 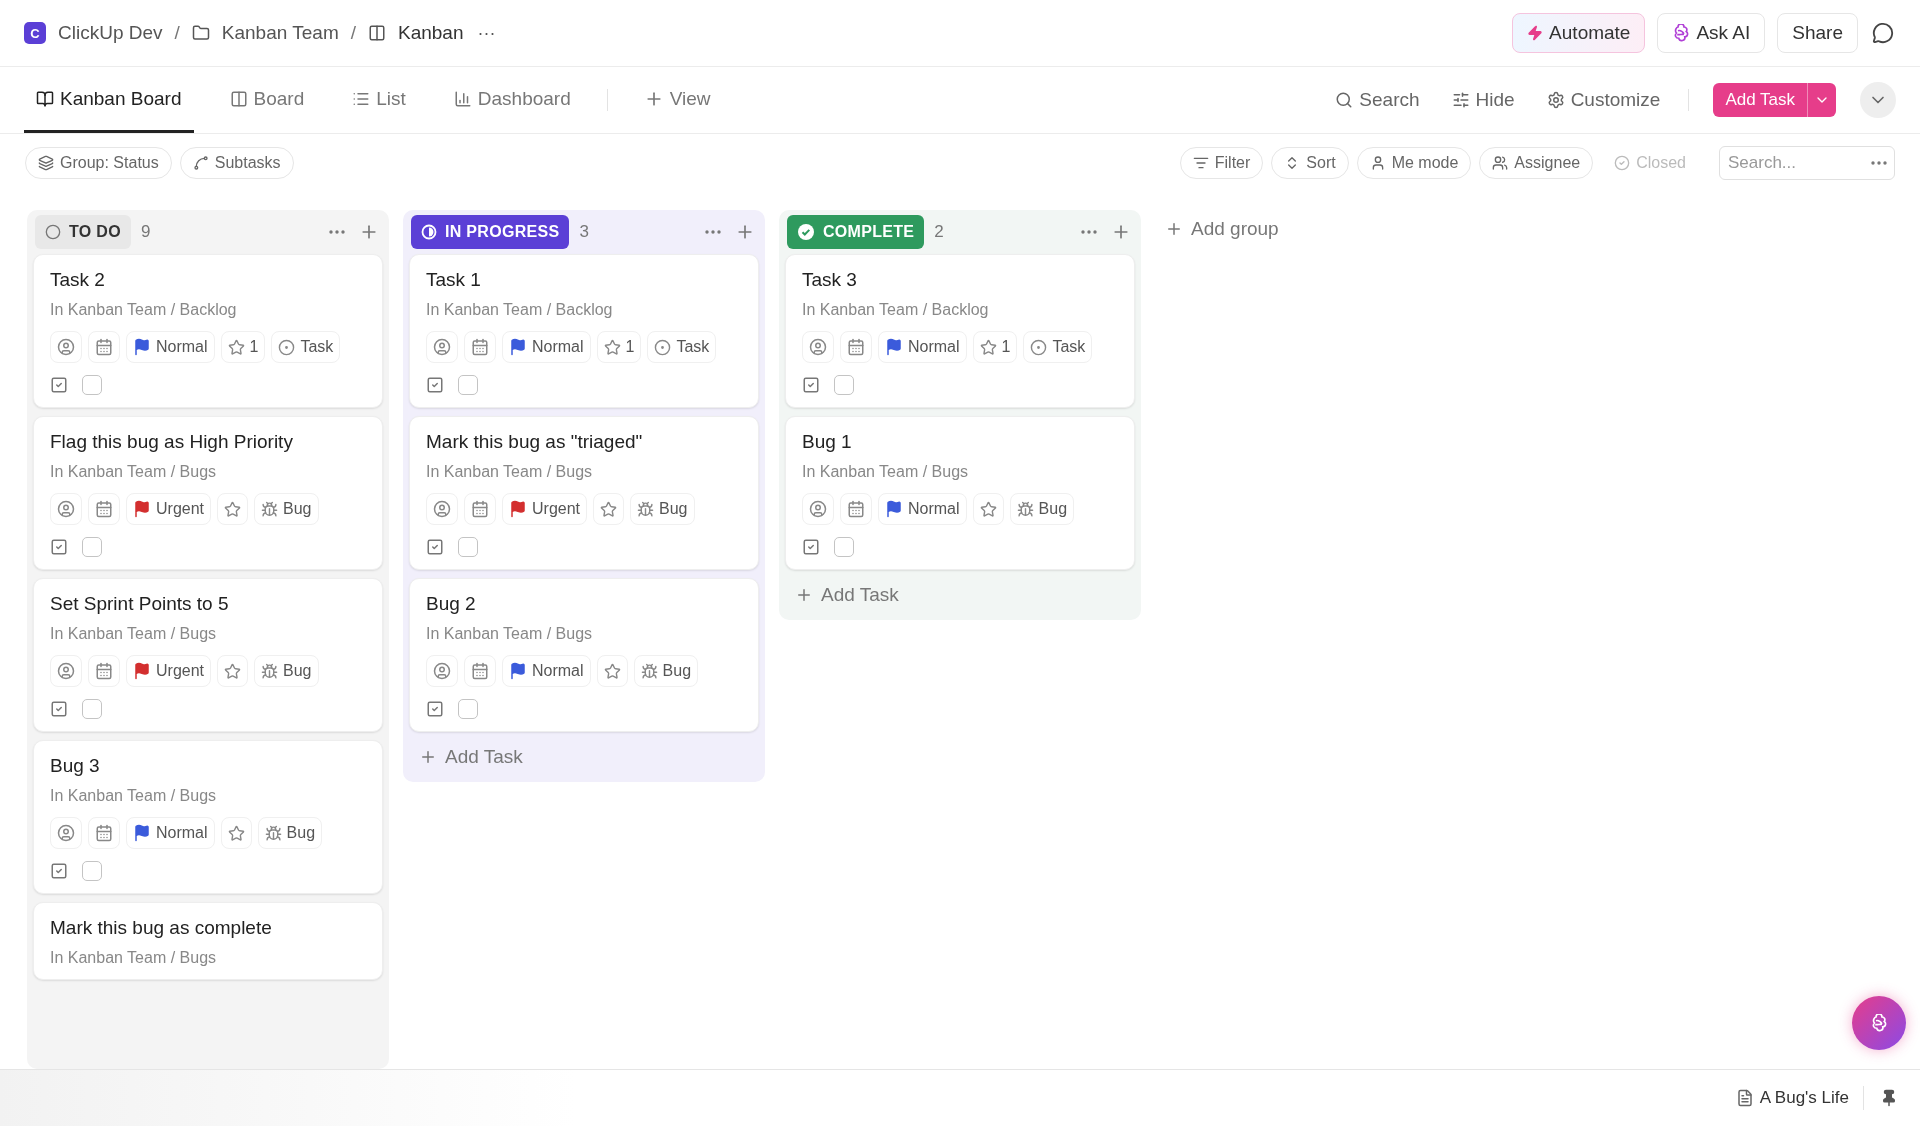 What do you see at coordinates (110, 33) in the screenshot?
I see `breadcrumb-link: ClickUp Dev` at bounding box center [110, 33].